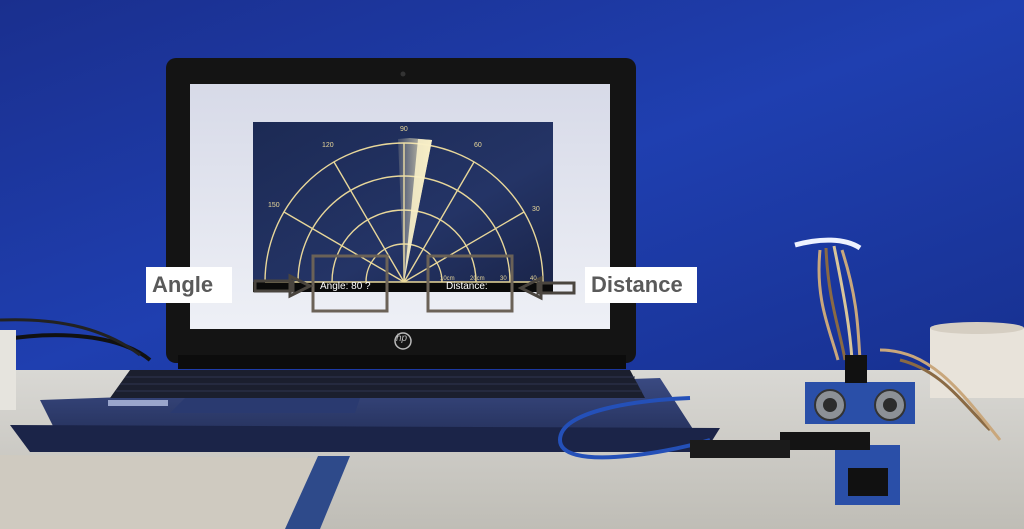  I want to click on laptop-hinge, so click(402, 362).